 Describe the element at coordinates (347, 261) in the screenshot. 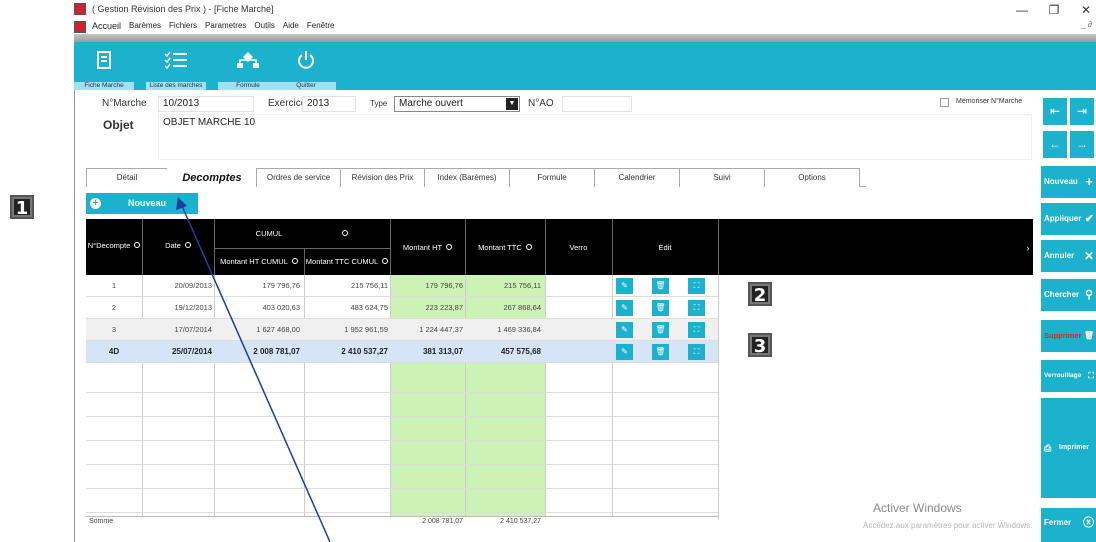

I see `header-montant-ttc-cumul: Montant TTC CUMUL` at that location.